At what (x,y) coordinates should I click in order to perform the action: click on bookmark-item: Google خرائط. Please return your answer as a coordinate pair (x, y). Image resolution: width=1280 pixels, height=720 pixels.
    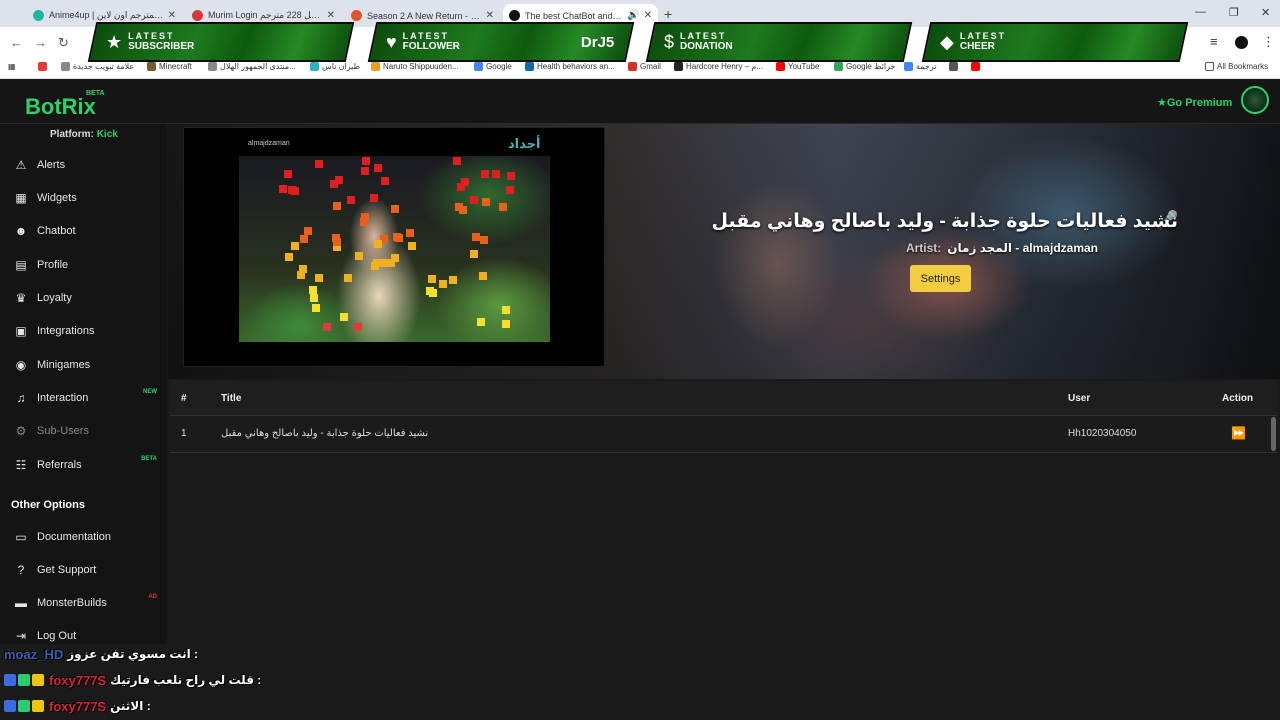
    Looking at the image, I should click on (864, 66).